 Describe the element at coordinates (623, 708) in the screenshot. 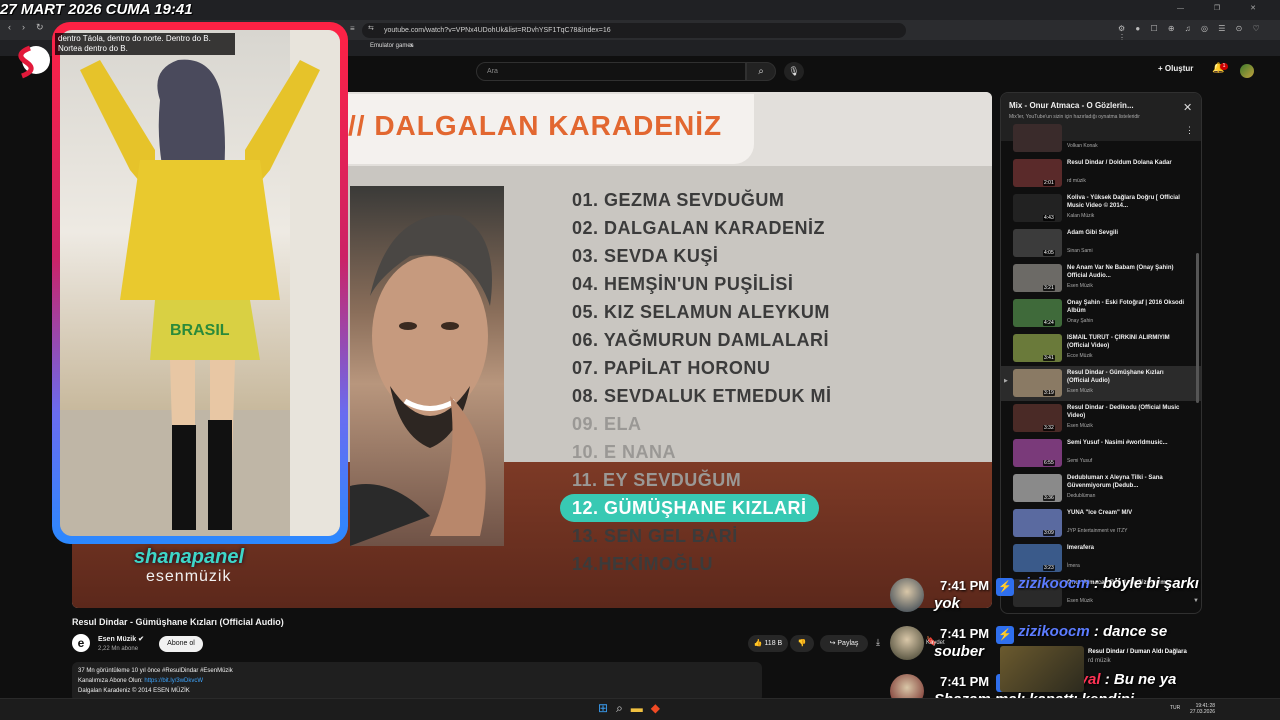

I see `search-taskbar-icon: ⌕` at that location.